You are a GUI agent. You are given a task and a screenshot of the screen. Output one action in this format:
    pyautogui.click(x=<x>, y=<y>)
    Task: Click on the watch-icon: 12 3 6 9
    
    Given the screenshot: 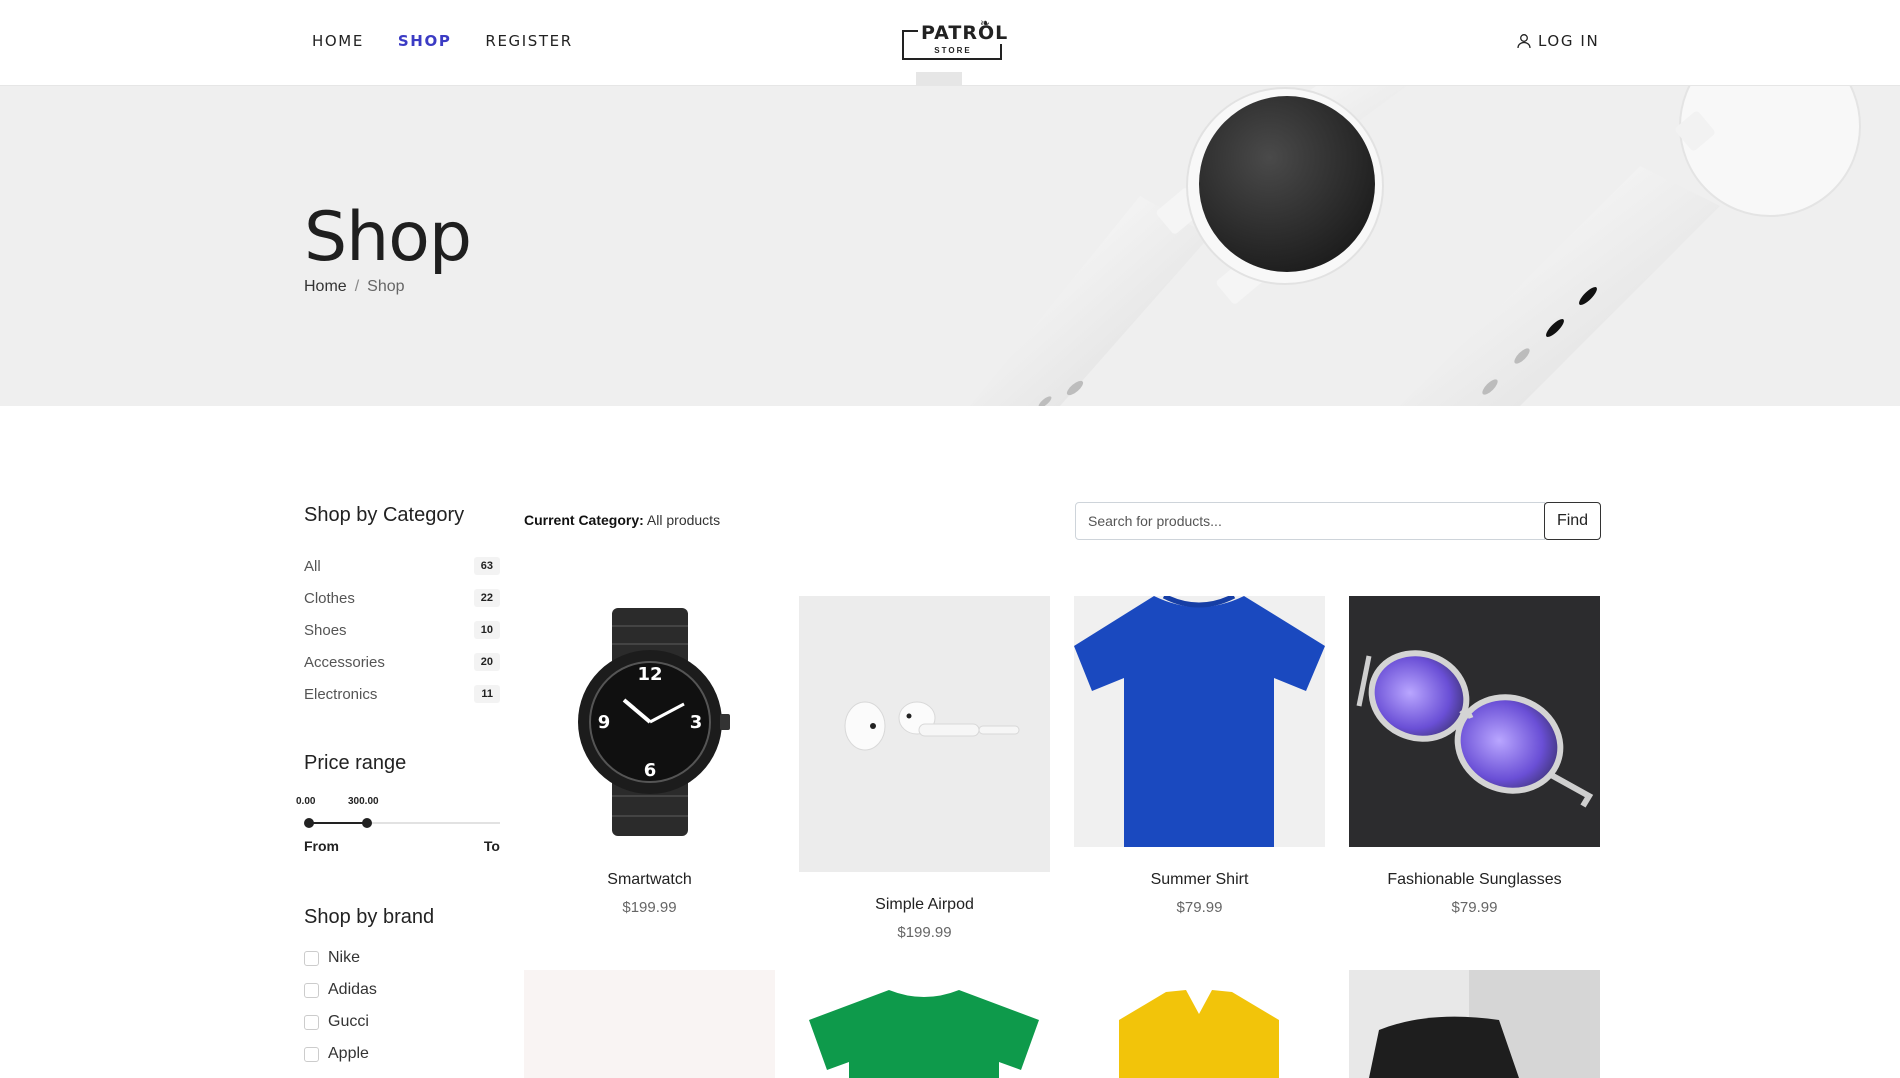 What is the action you would take?
    pyautogui.click(x=654, y=722)
    